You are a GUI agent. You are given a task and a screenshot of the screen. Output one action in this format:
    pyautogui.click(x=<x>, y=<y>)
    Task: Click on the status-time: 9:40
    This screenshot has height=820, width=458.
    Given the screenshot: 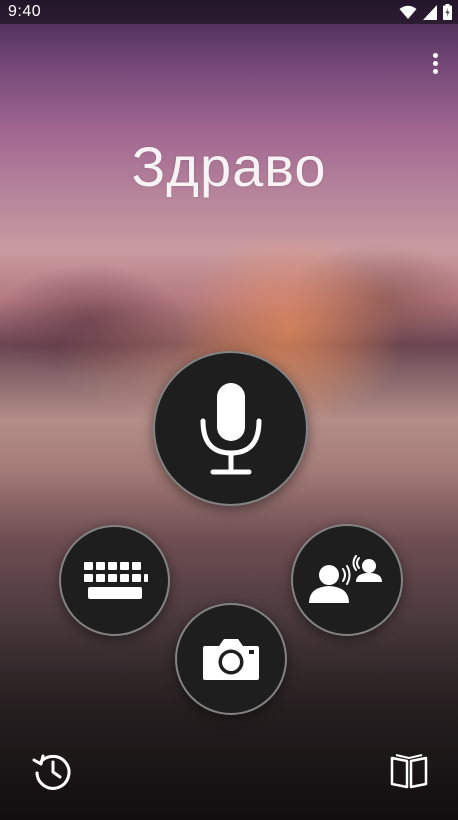 What is the action you would take?
    pyautogui.click(x=25, y=11)
    